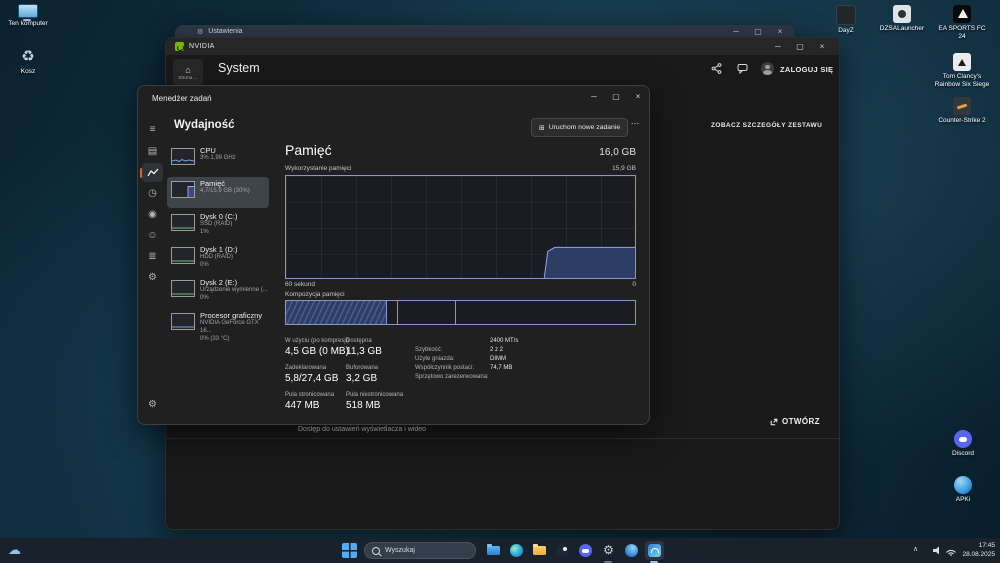 Image resolution: width=1000 pixels, height=563 pixels. I want to click on task-manager-titlebar: Menedżer zadań ─ ▢ ×, so click(393, 104).